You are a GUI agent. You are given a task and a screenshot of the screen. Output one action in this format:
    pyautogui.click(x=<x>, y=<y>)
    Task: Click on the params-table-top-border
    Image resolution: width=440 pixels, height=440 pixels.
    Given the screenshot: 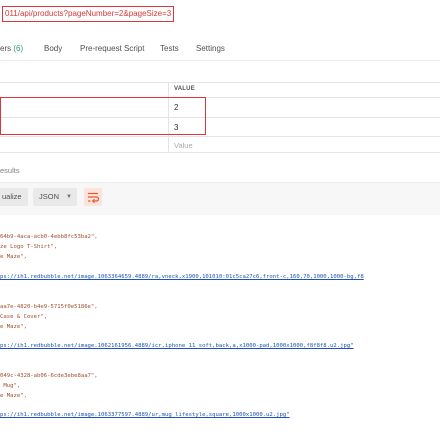 What is the action you would take?
    pyautogui.click(x=220, y=82)
    